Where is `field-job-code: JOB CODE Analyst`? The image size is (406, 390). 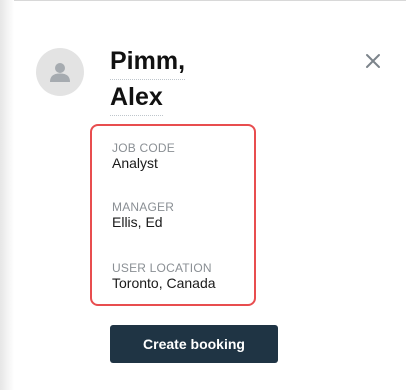
field-job-code: JOB CODE Analyst is located at coordinates (143, 156).